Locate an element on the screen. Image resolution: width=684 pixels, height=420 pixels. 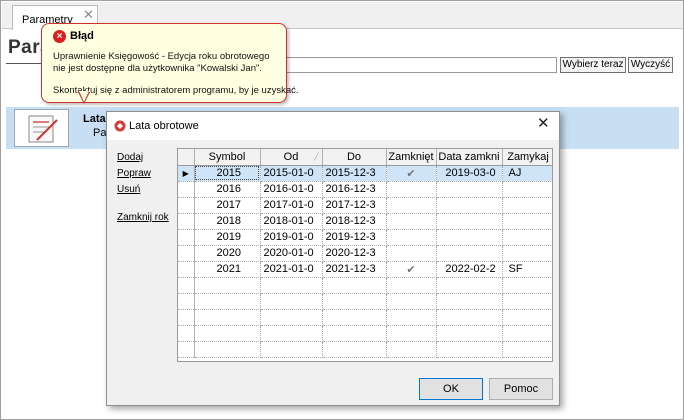
selection-input is located at coordinates (419, 65).